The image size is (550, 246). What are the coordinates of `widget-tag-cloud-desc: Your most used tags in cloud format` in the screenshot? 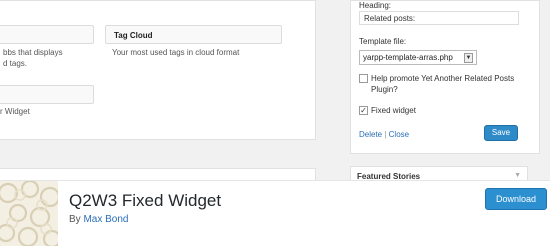 It's located at (176, 52).